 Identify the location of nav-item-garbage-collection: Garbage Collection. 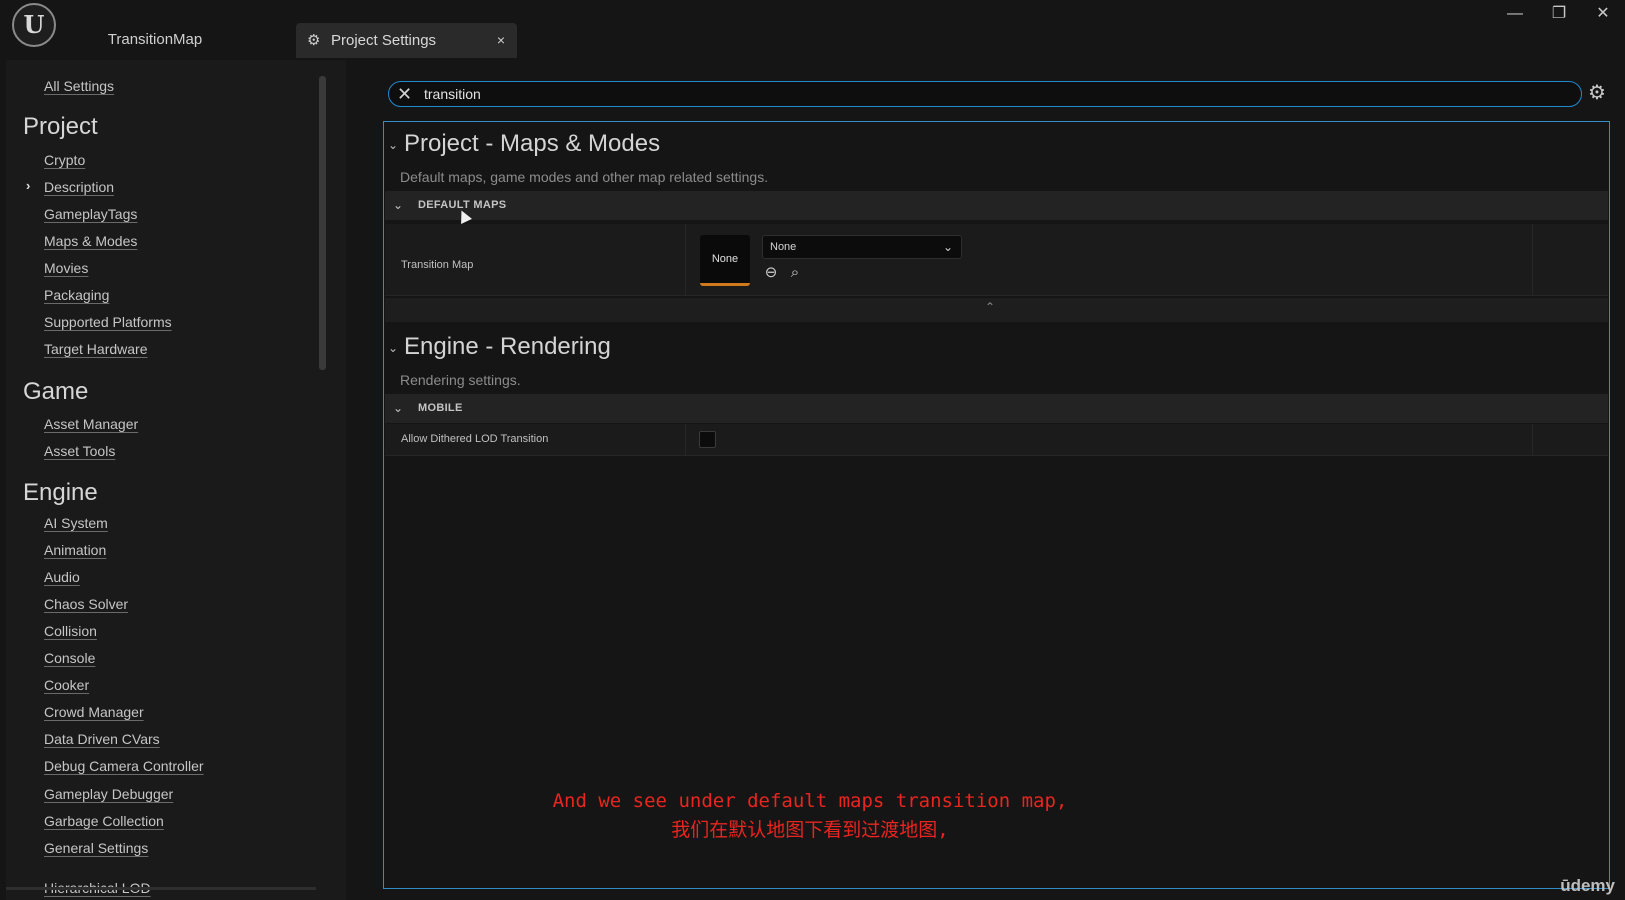
(104, 821).